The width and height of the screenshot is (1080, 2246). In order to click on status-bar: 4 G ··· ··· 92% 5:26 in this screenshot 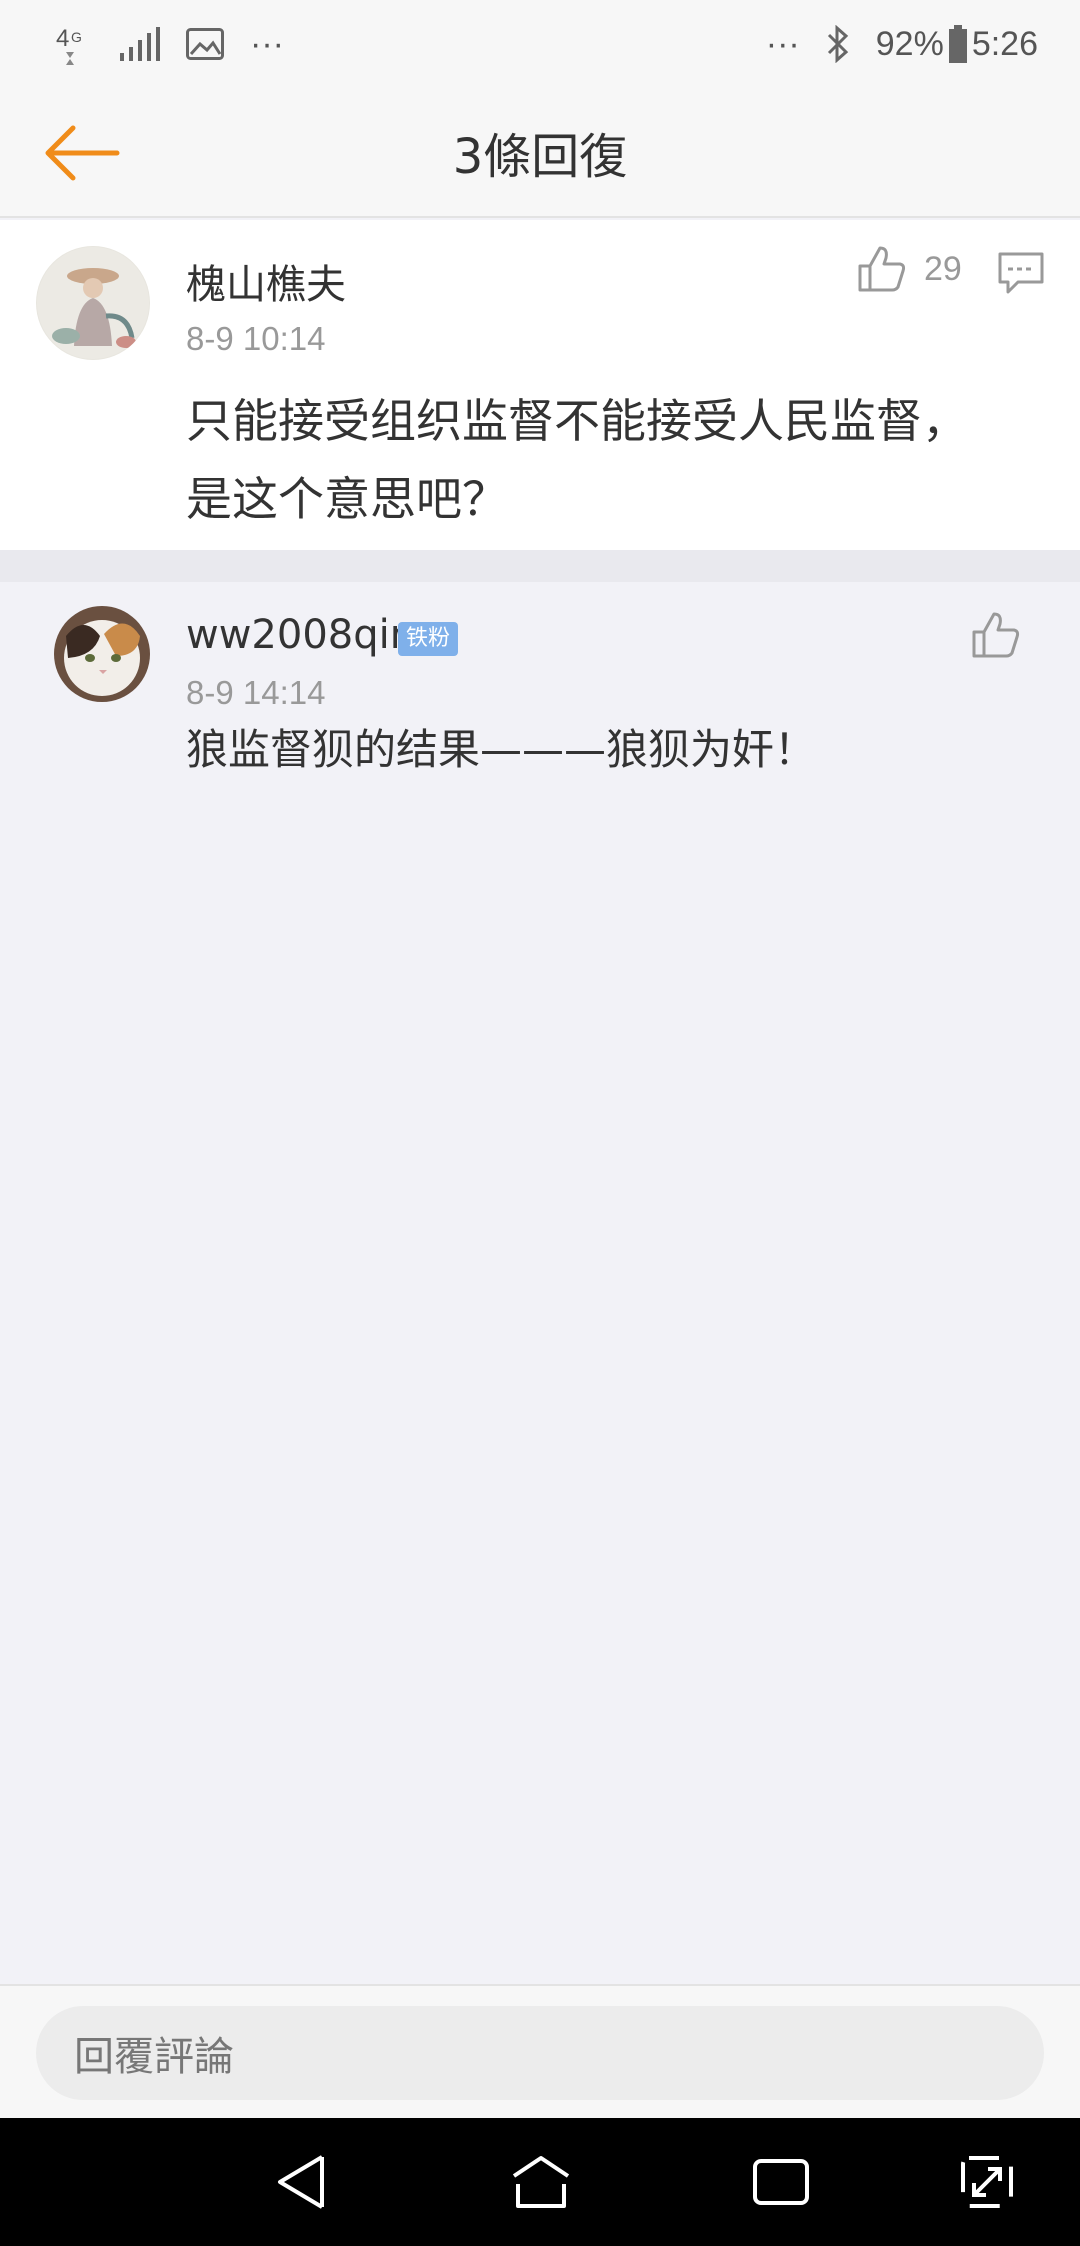, I will do `click(540, 44)`.